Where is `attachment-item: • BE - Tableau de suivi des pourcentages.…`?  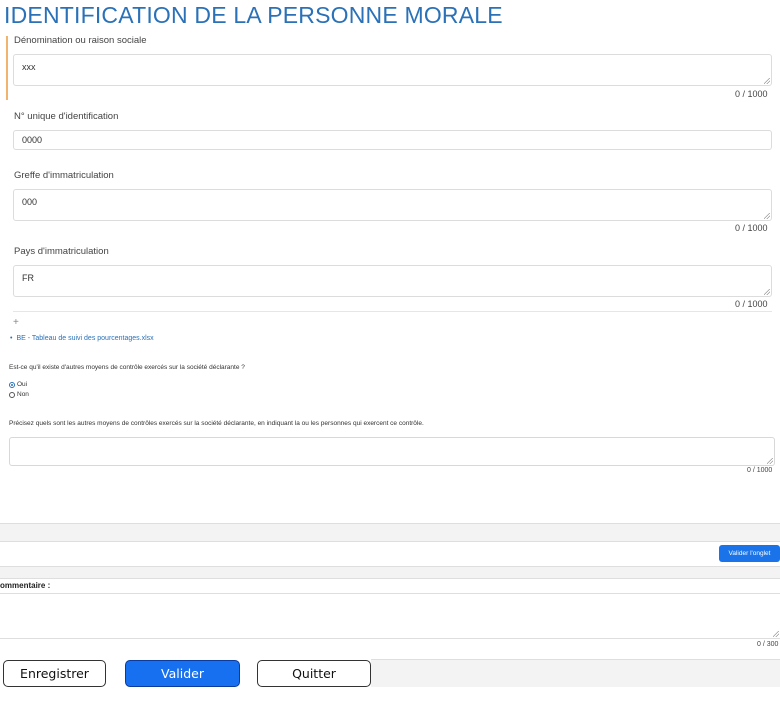
attachment-item: • BE - Tableau de suivi des pourcentages.… is located at coordinates (82, 338).